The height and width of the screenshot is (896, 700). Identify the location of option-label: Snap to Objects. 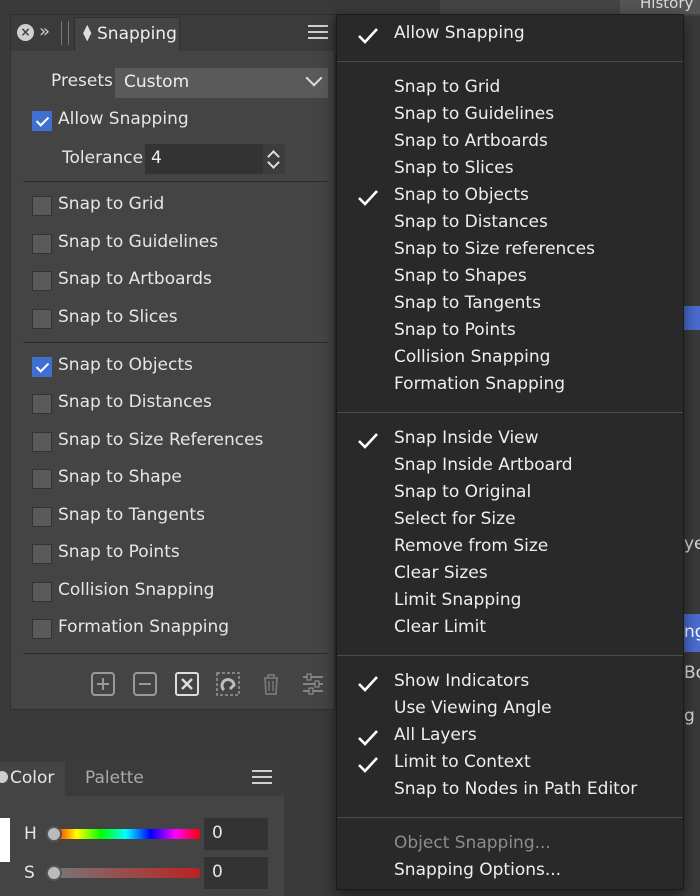
(125, 365).